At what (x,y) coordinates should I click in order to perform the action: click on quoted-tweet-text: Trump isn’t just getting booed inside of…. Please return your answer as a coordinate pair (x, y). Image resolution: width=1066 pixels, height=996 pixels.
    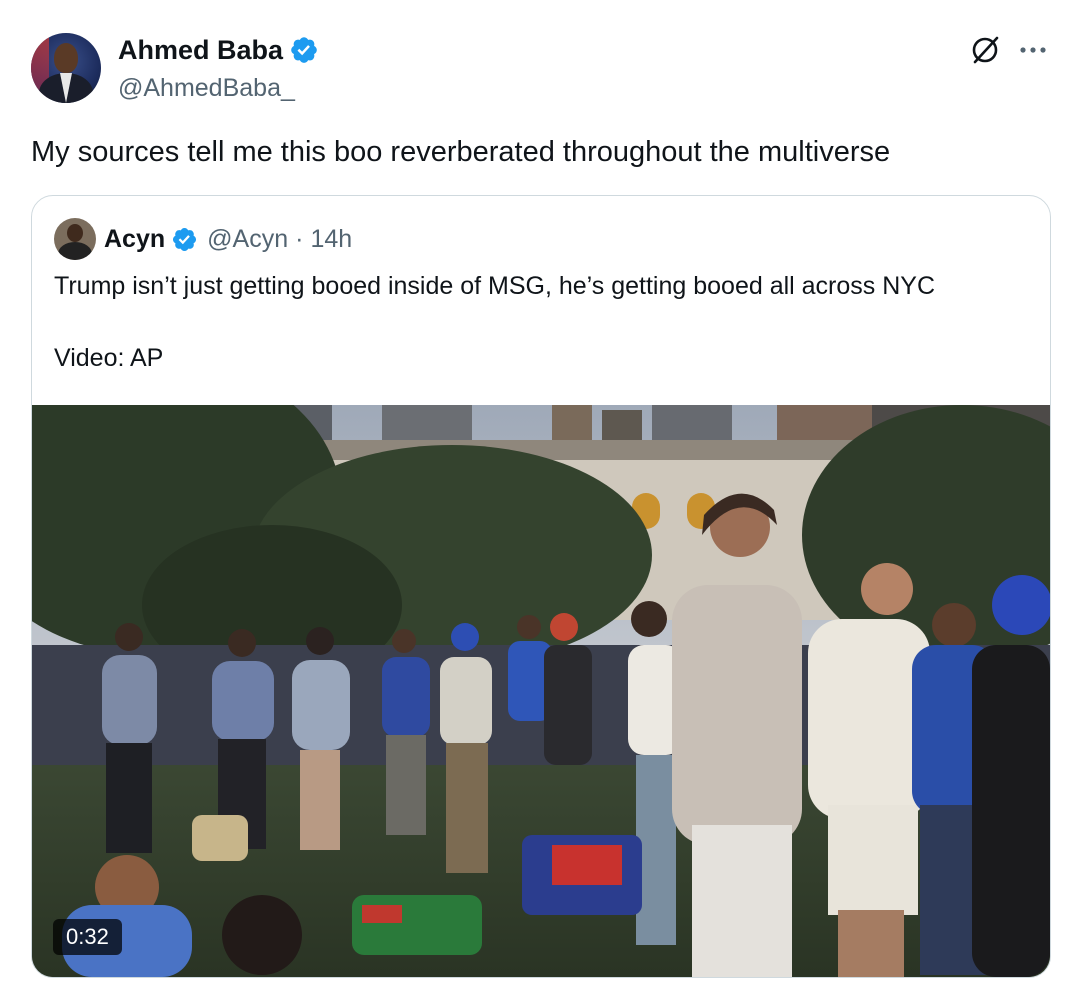
    Looking at the image, I should click on (495, 286).